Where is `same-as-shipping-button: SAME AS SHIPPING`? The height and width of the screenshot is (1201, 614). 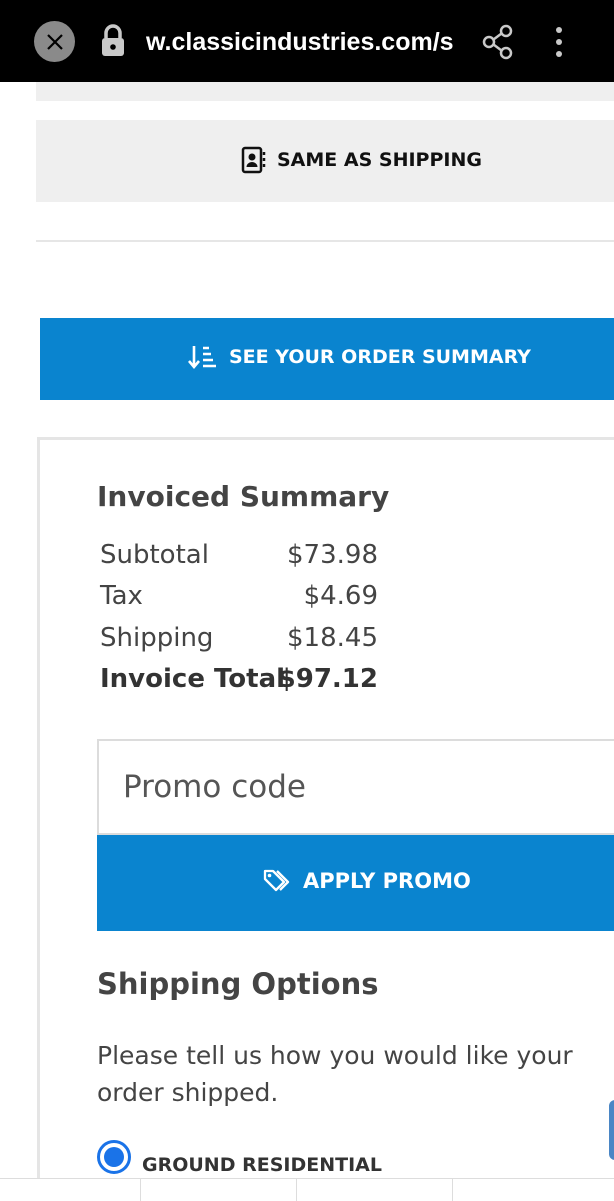
same-as-shipping-button: SAME AS SHIPPING is located at coordinates (325, 161).